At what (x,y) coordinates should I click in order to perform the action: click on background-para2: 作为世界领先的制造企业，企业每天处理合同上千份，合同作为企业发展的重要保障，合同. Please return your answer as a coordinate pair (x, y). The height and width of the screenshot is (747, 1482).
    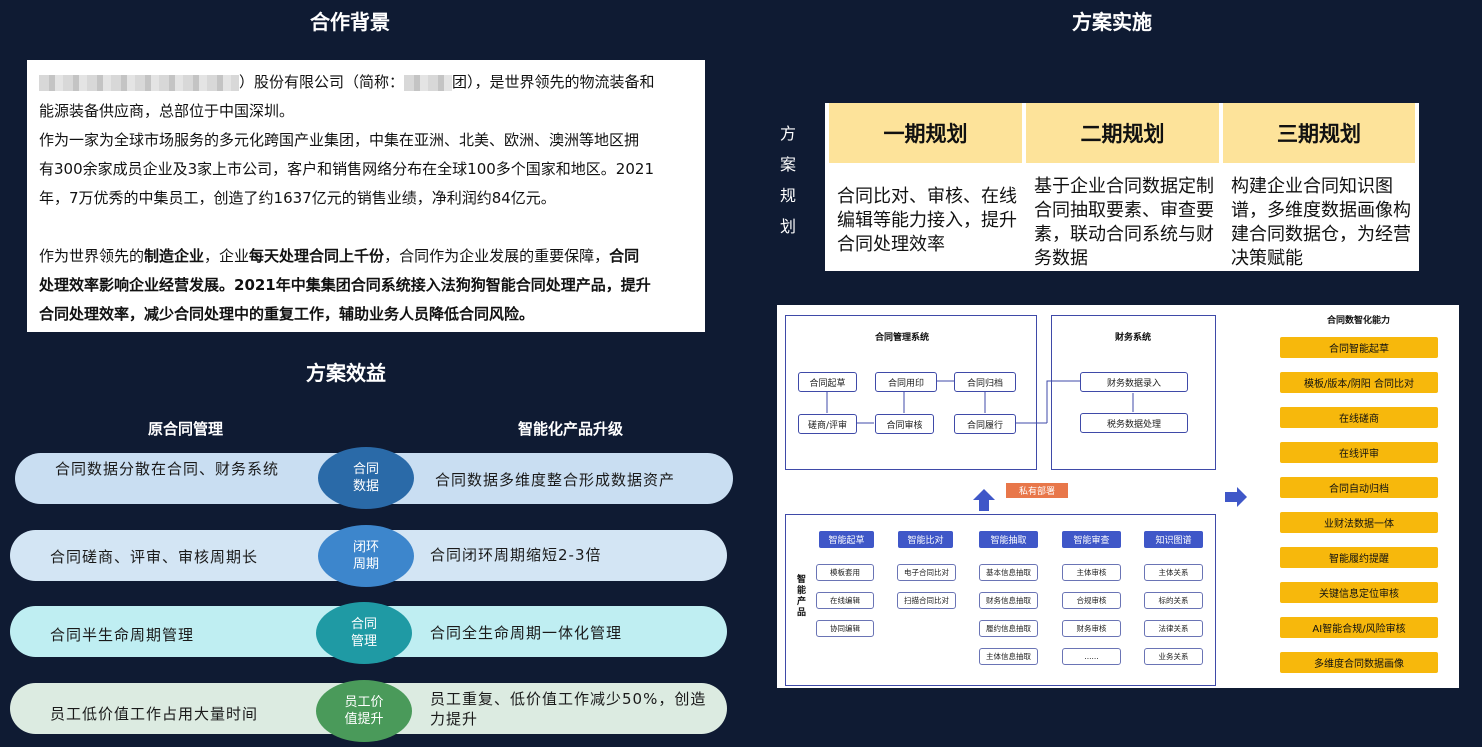
    Looking at the image, I should click on (339, 256).